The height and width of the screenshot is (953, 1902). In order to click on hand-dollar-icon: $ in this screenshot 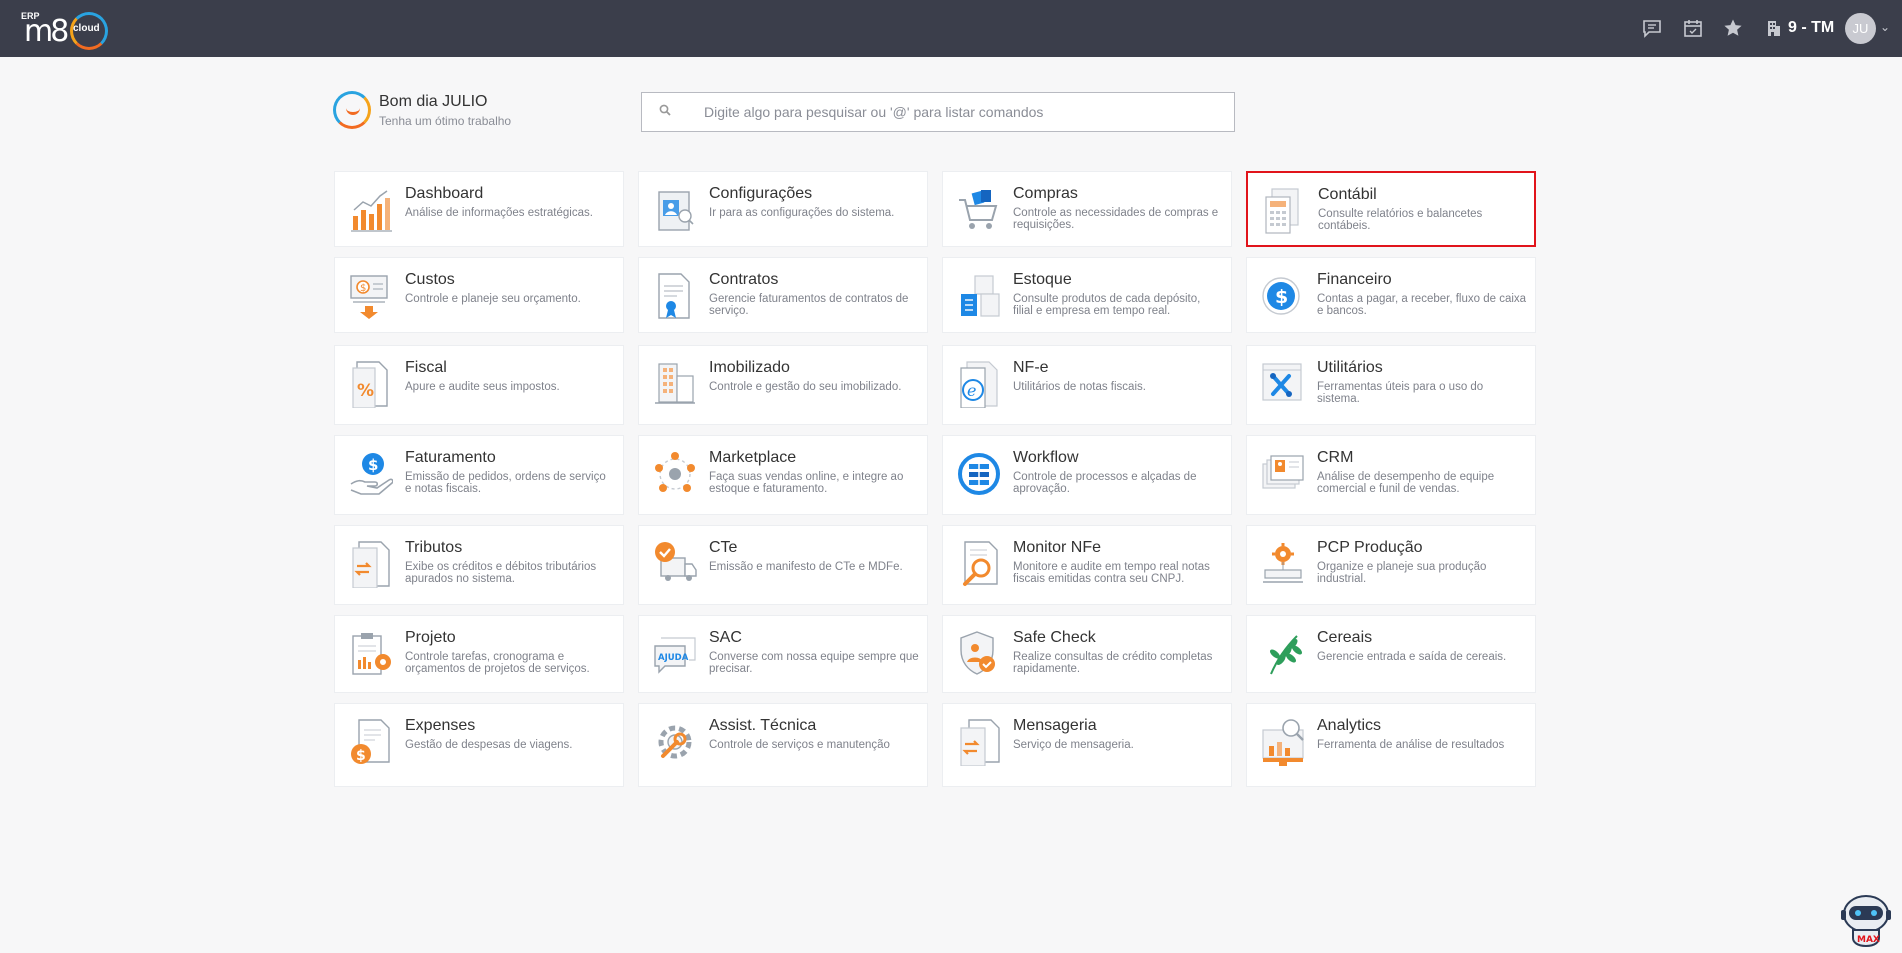, I will do `click(371, 474)`.